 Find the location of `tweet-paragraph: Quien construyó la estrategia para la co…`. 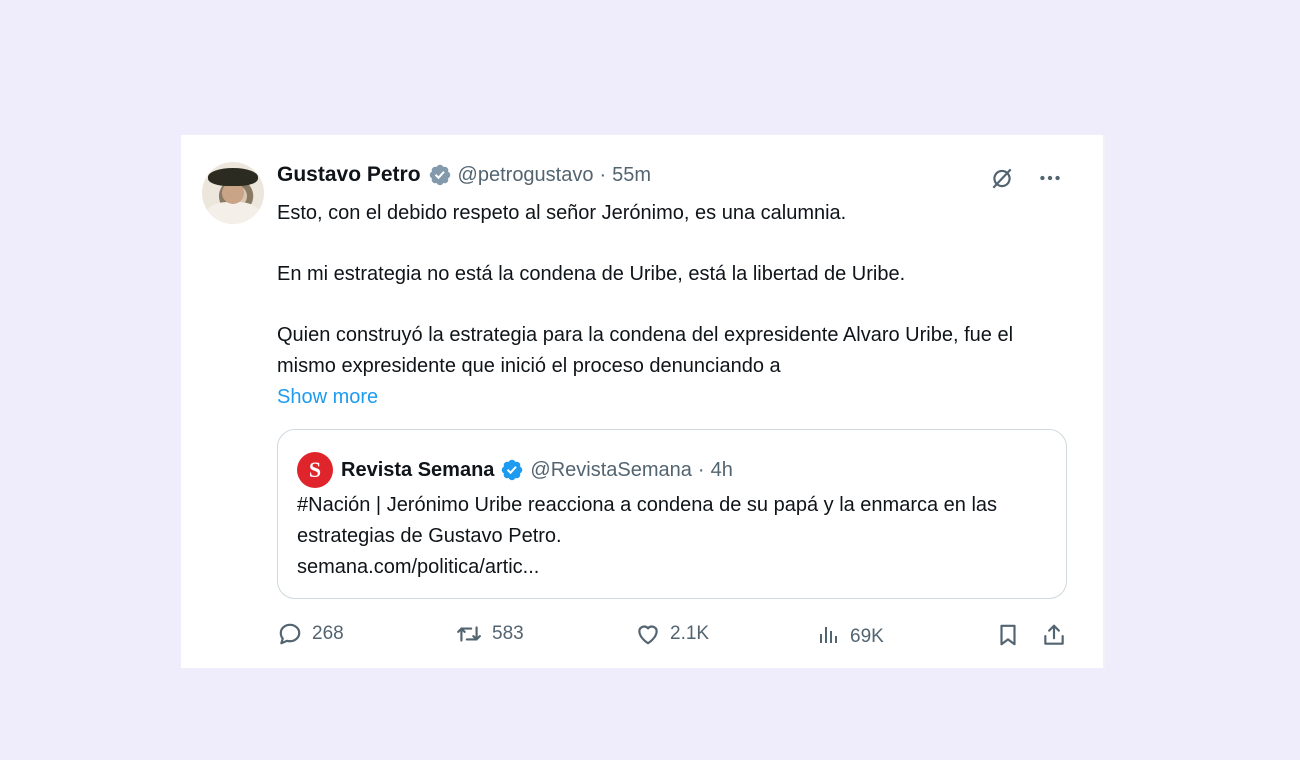

tweet-paragraph: Quien construyó la estrategia para la co… is located at coordinates (645, 350).